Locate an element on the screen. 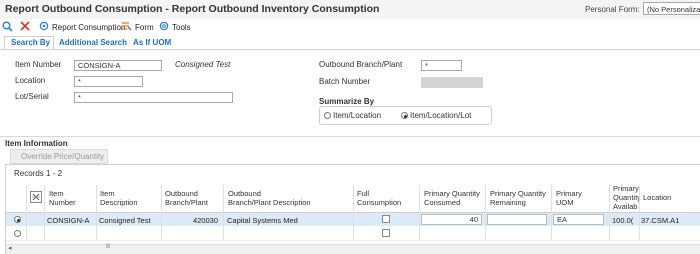 The width and height of the screenshot is (700, 254). cell-branch-plant-description: Capital Systems Med is located at coordinates (262, 220).